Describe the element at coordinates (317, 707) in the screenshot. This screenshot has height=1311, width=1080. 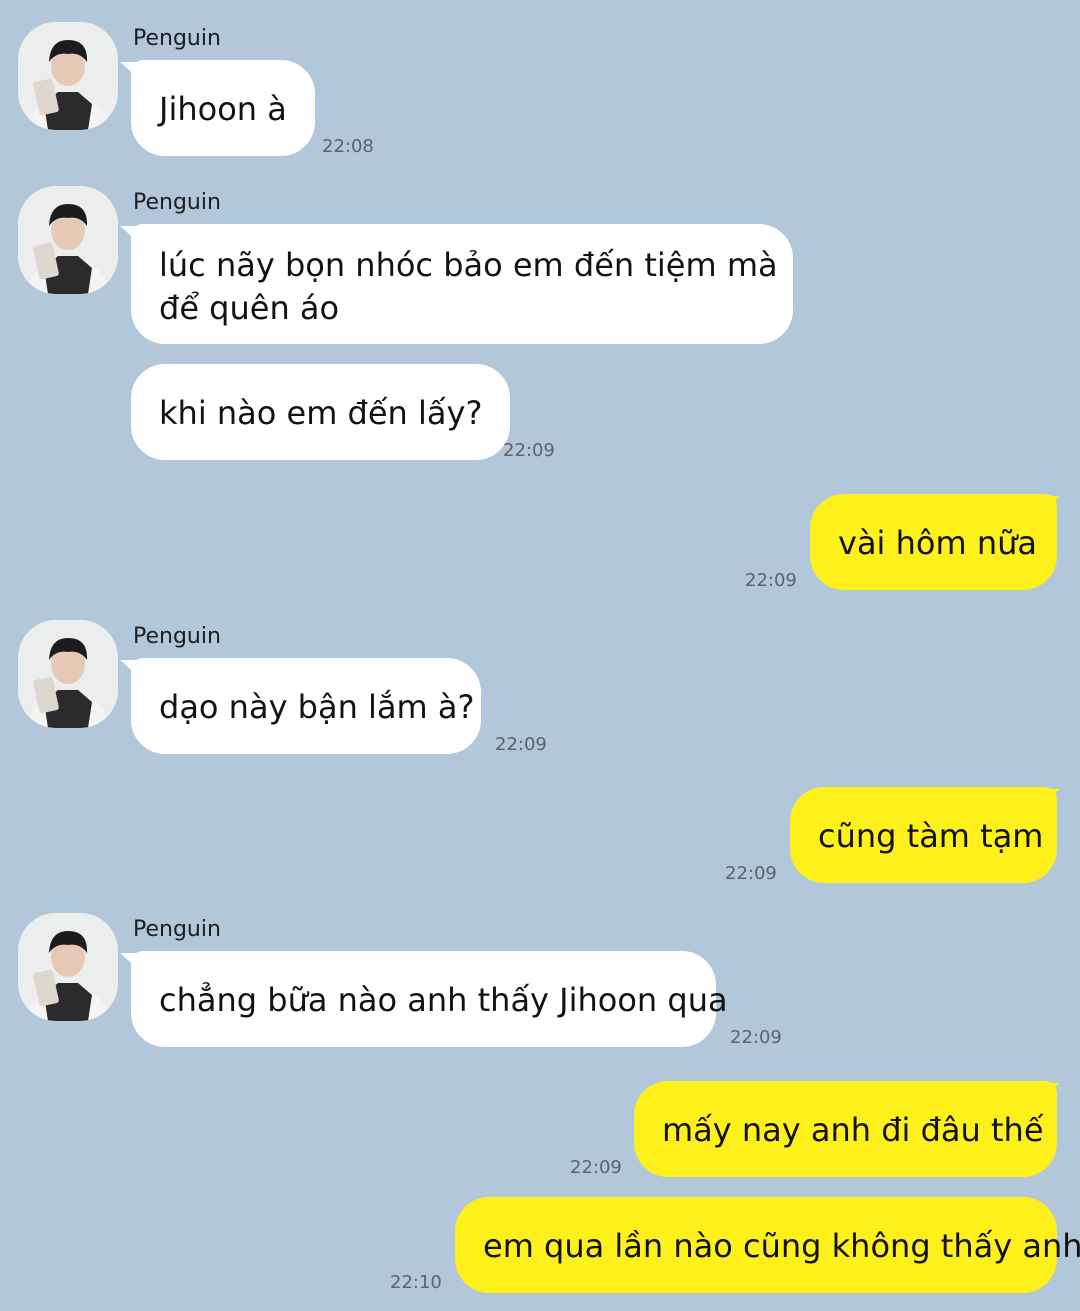
I see `message-text: dạo này bận lắm à?` at that location.